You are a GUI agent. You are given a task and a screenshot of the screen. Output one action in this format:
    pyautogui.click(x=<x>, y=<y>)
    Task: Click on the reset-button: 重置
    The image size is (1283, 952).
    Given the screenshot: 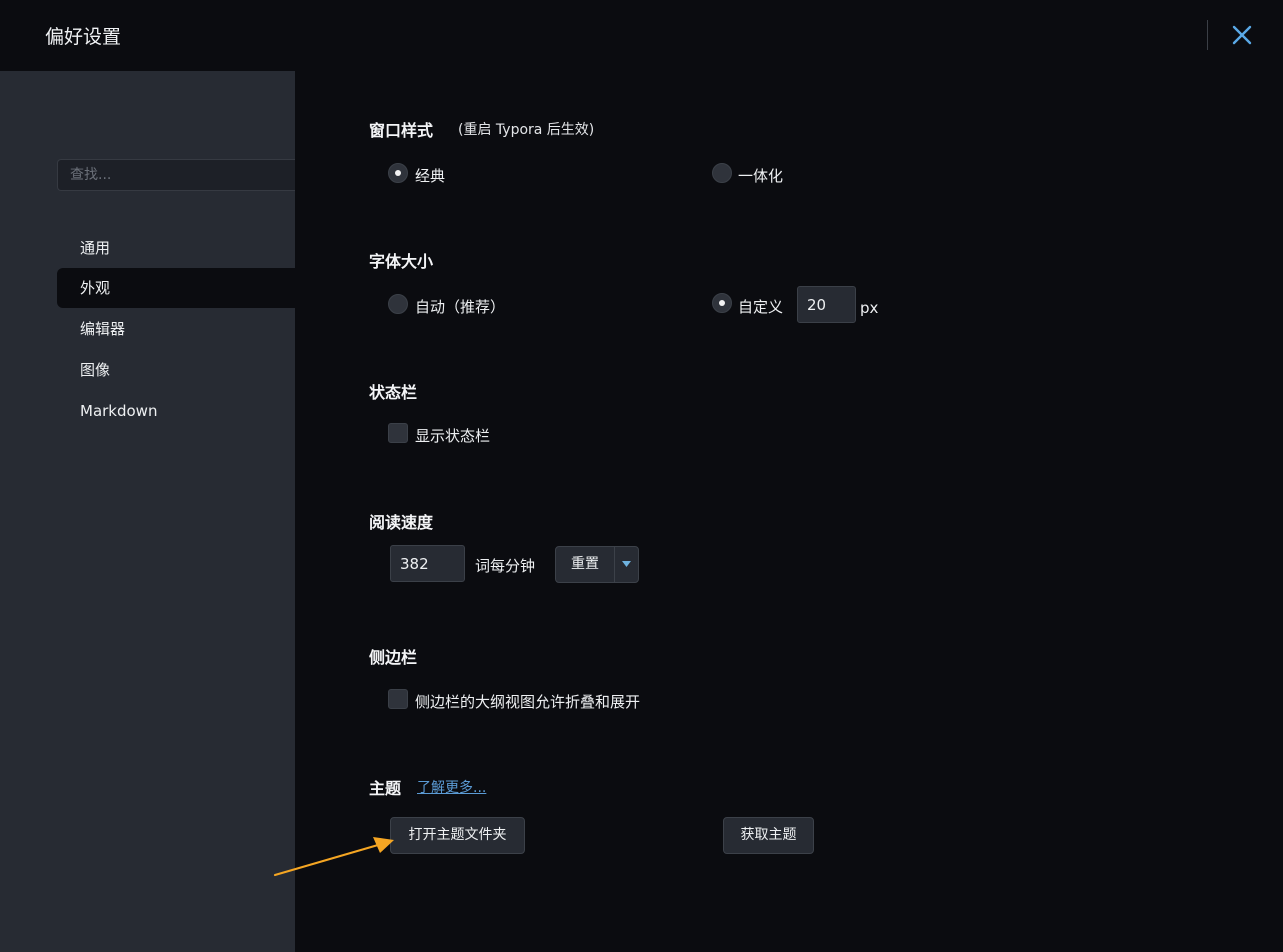 What is the action you would take?
    pyautogui.click(x=585, y=564)
    